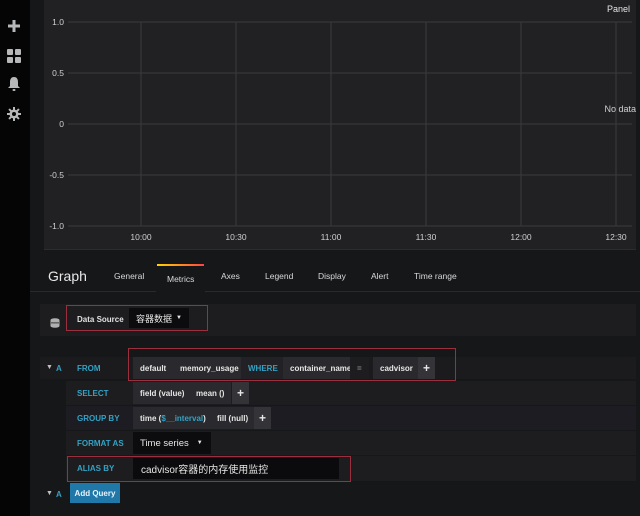 Image resolution: width=640 pixels, height=516 pixels. I want to click on datasource-label: Data Source, so click(100, 319).